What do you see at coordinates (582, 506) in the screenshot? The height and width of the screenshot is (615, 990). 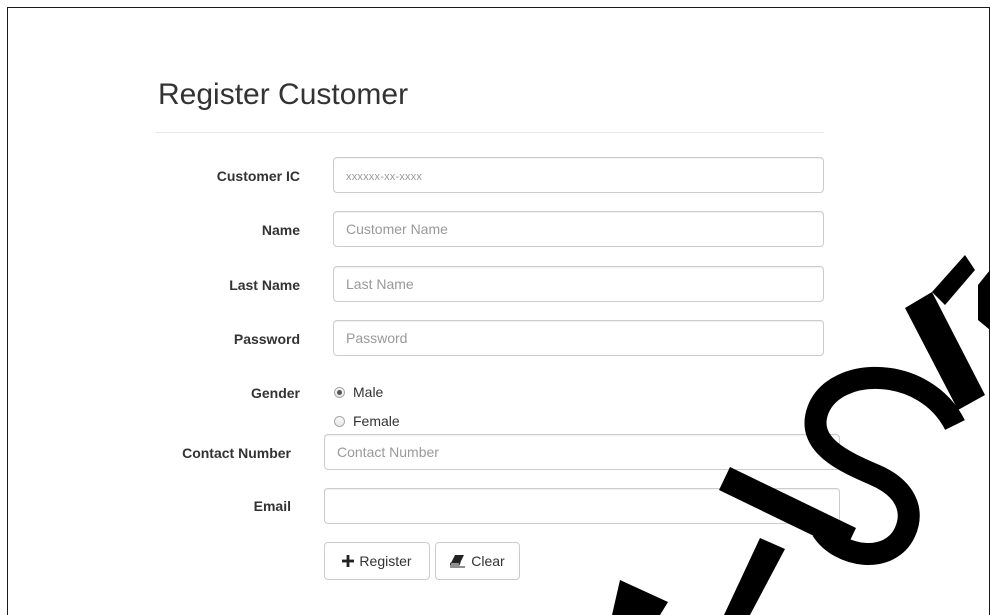 I see `email-input` at bounding box center [582, 506].